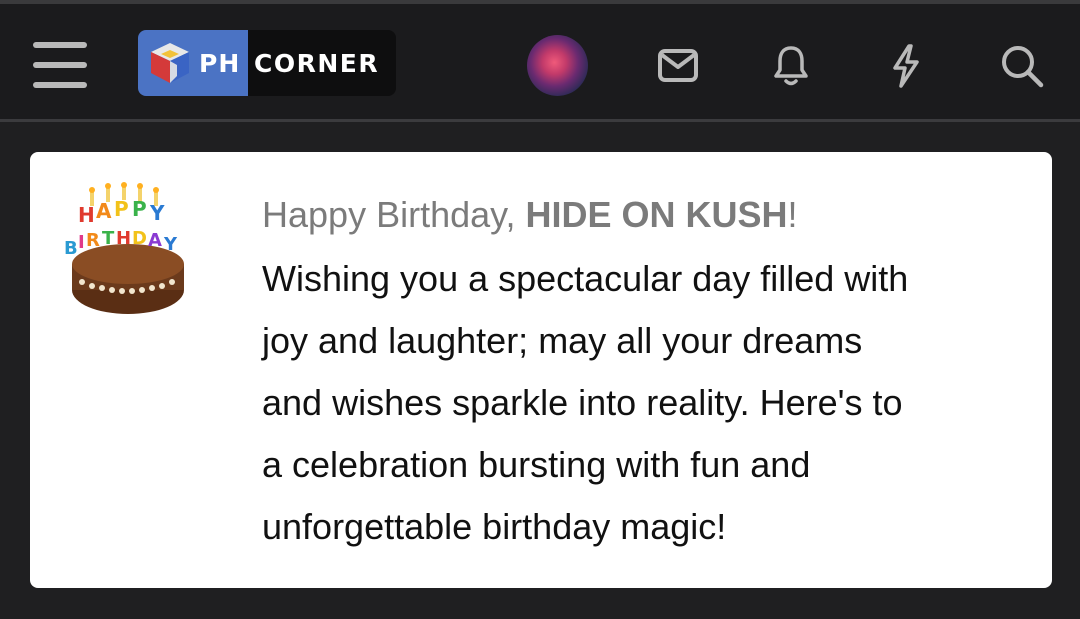  I want to click on logo-corner-text: CORNER, so click(317, 63).